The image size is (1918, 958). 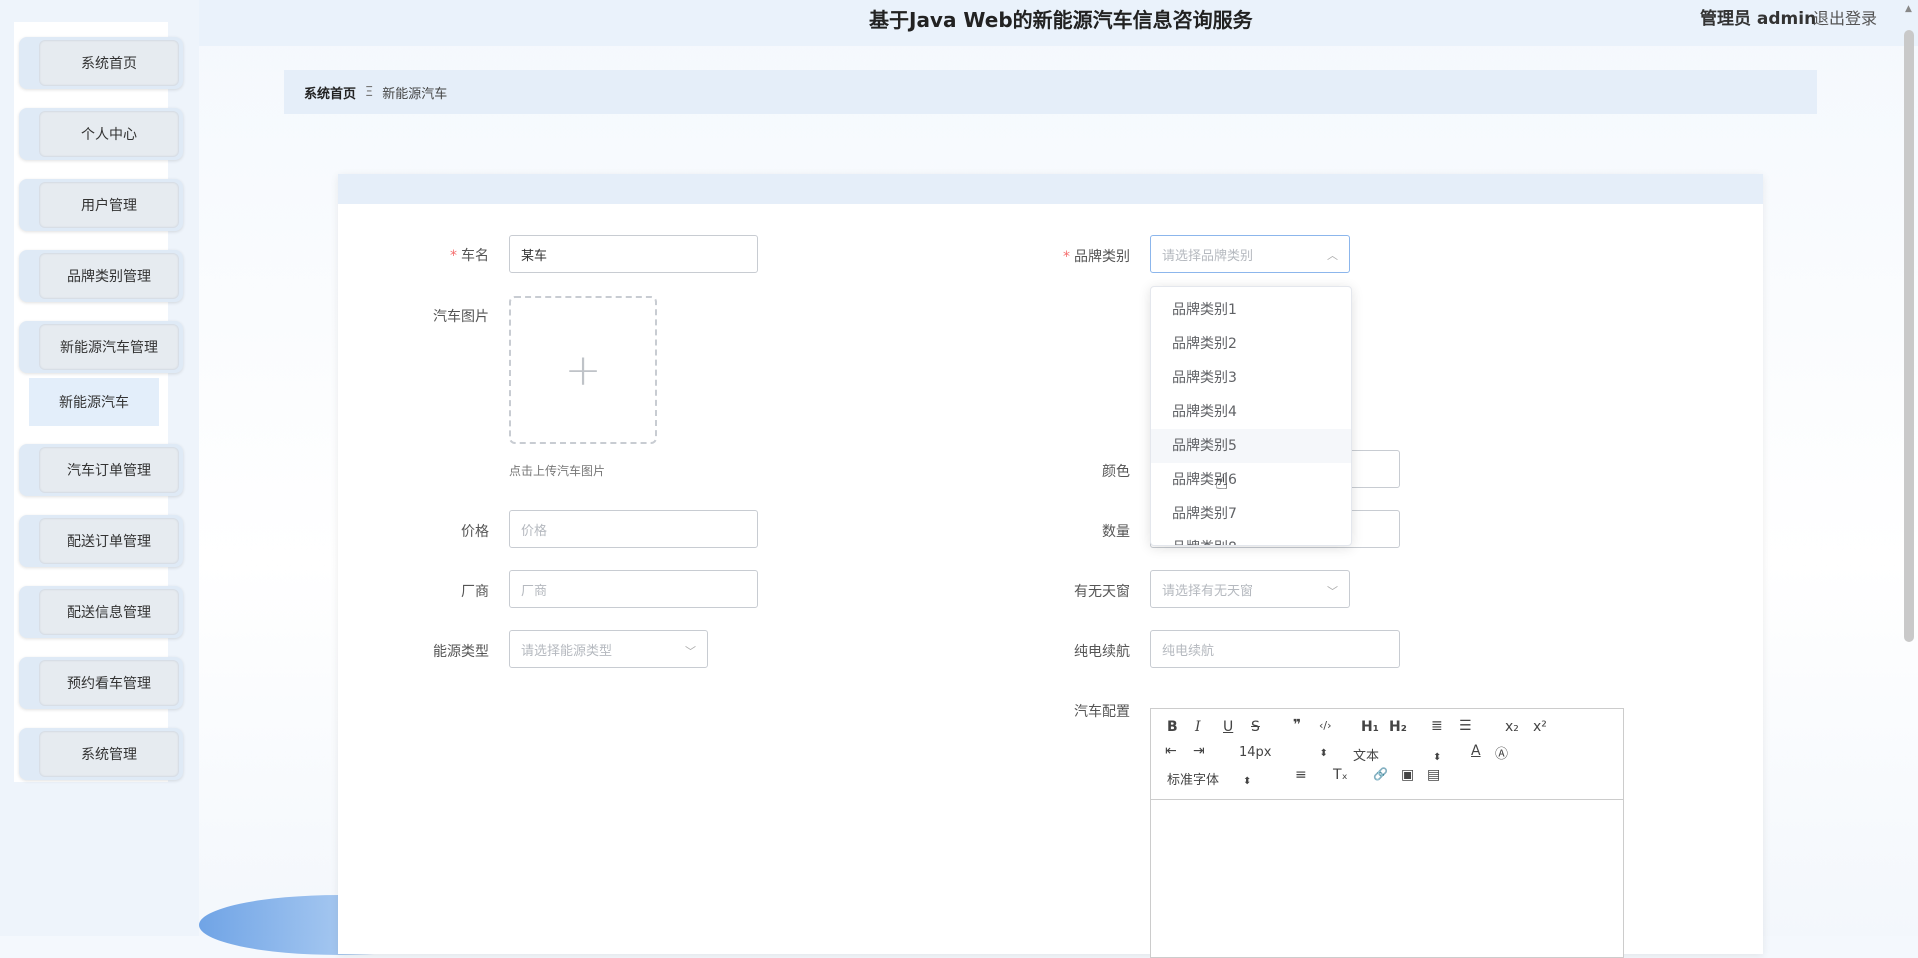 What do you see at coordinates (109, 541) in the screenshot?
I see `menu-item-label: 配送订单管理` at bounding box center [109, 541].